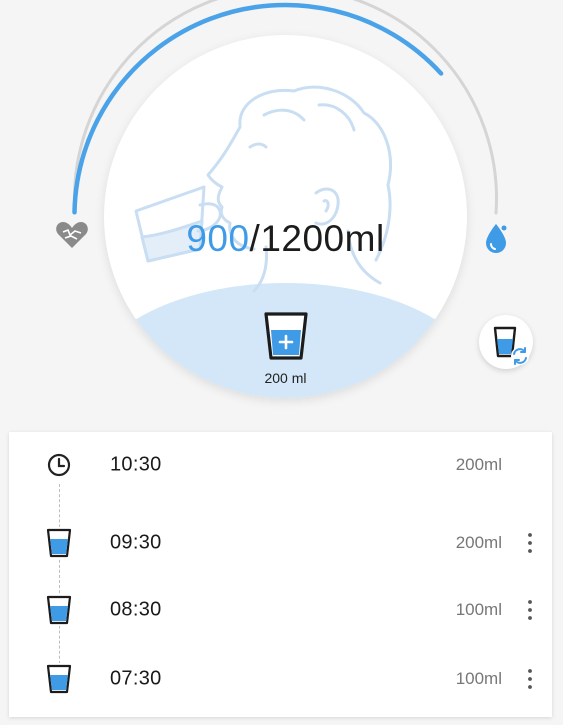 The height and width of the screenshot is (725, 563). Describe the element at coordinates (59, 581) in the screenshot. I see `timeline-connector` at that location.